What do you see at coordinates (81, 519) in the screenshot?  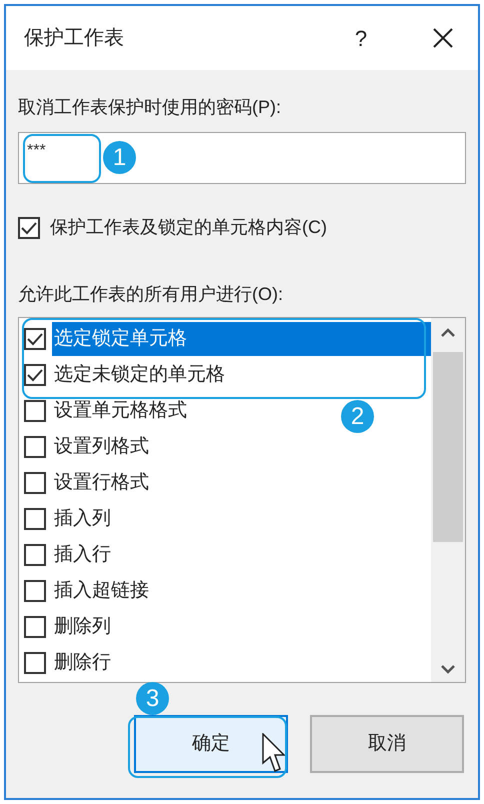 I see `list-item: 插入列` at bounding box center [81, 519].